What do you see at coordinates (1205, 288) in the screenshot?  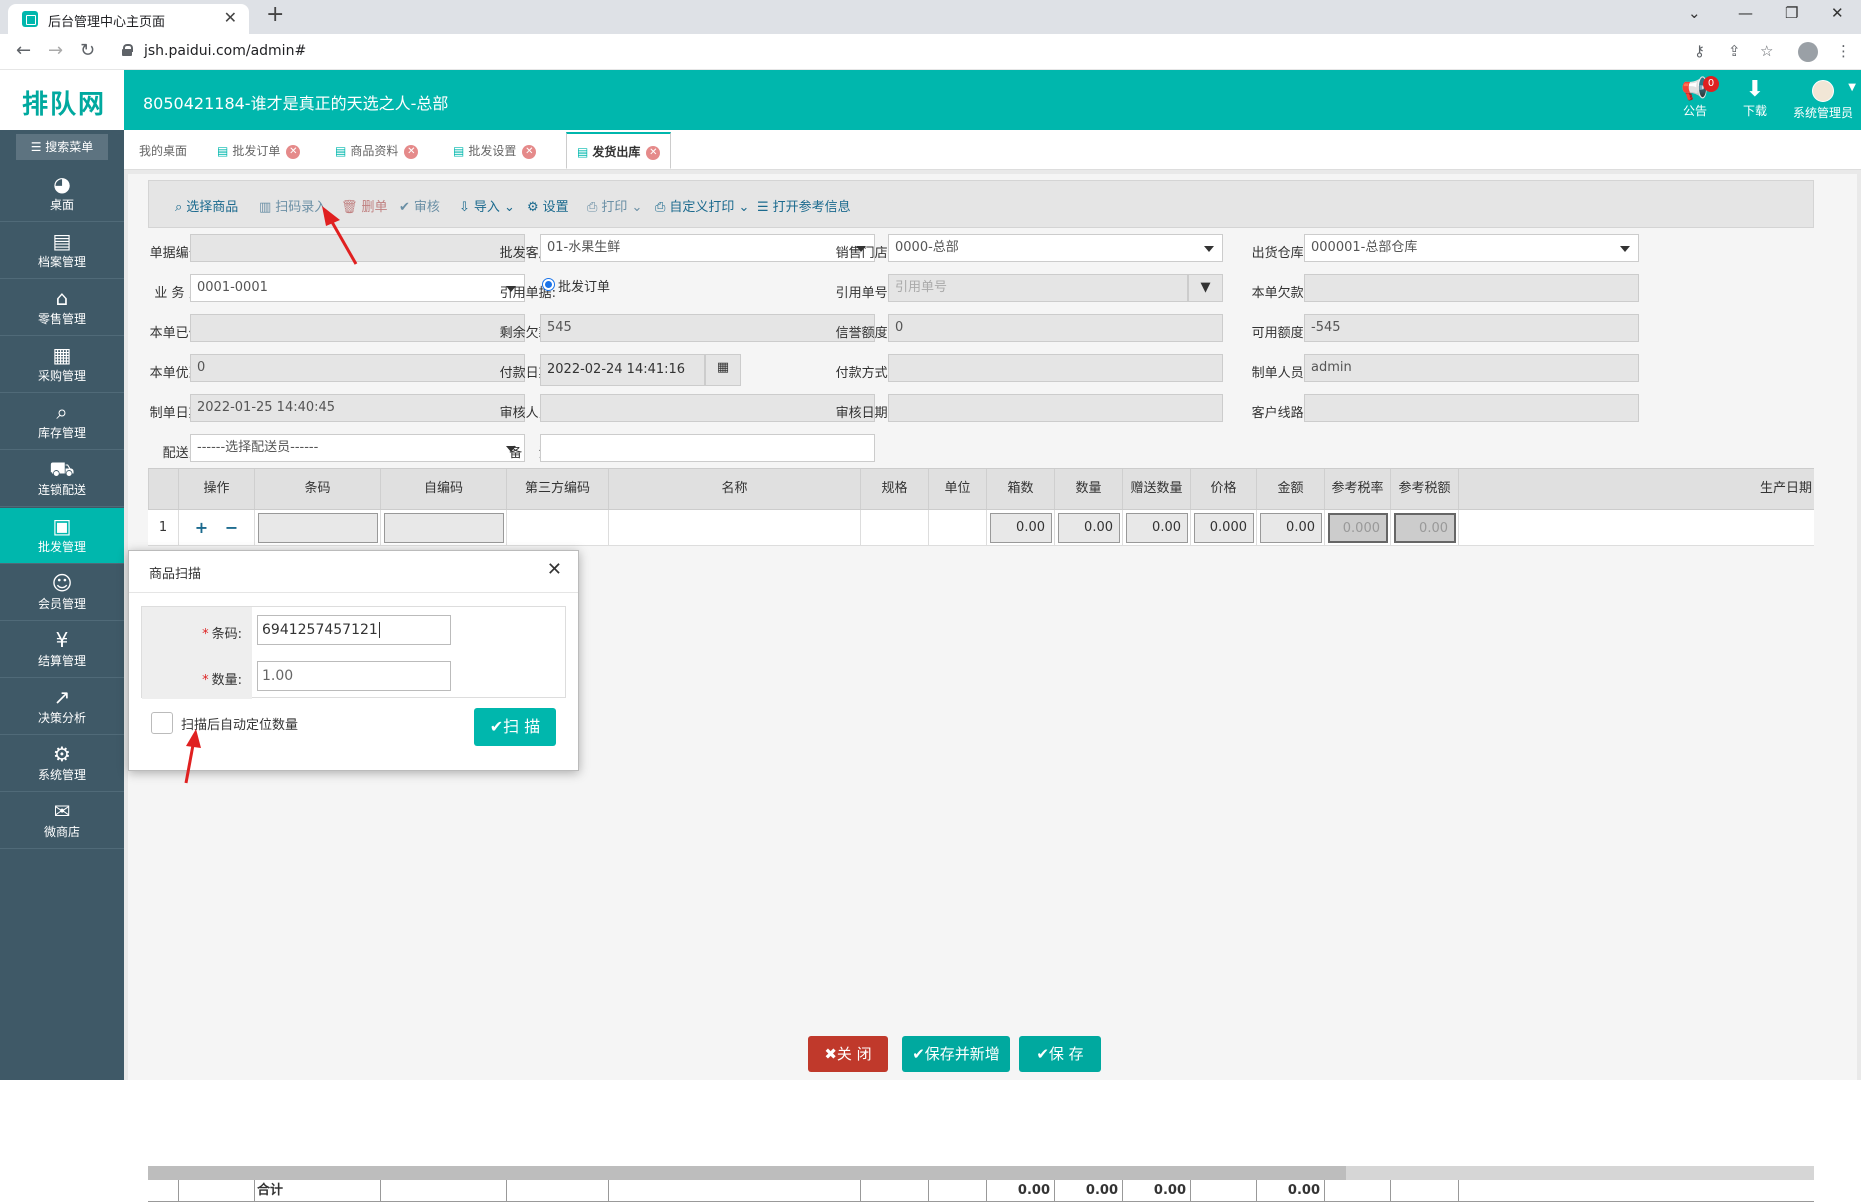 I see `filter-button: ▼` at bounding box center [1205, 288].